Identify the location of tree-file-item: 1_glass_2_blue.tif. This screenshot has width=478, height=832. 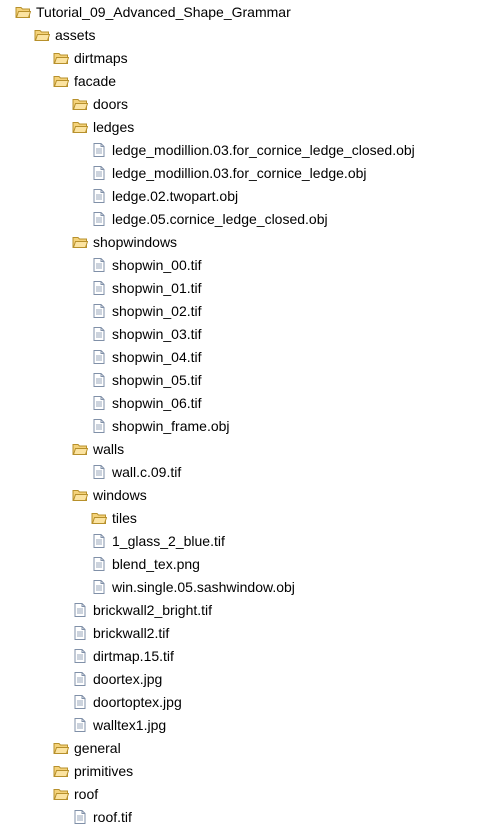
(158, 541).